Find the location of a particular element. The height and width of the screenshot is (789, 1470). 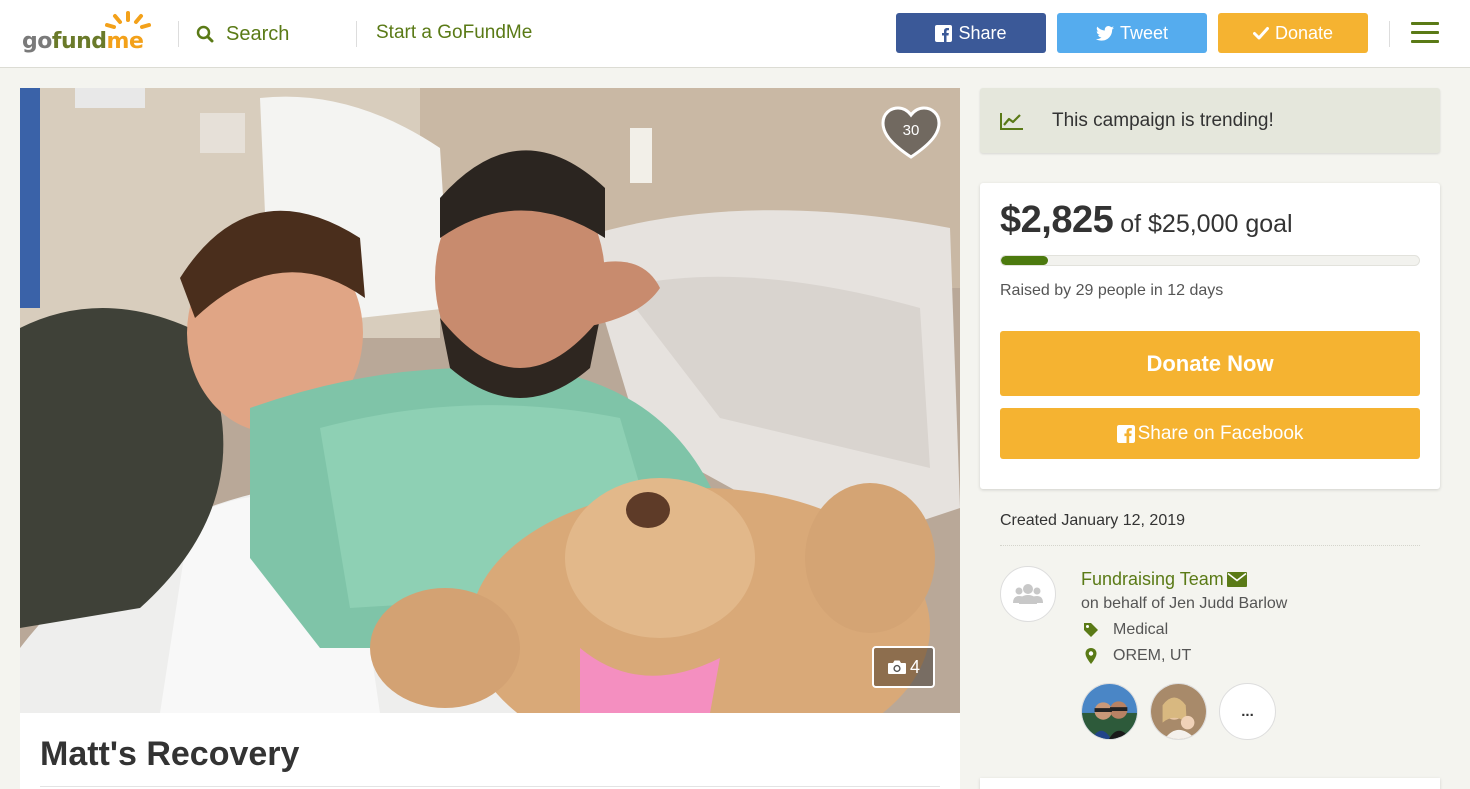

raised-amount: $2,825 is located at coordinates (1057, 220).